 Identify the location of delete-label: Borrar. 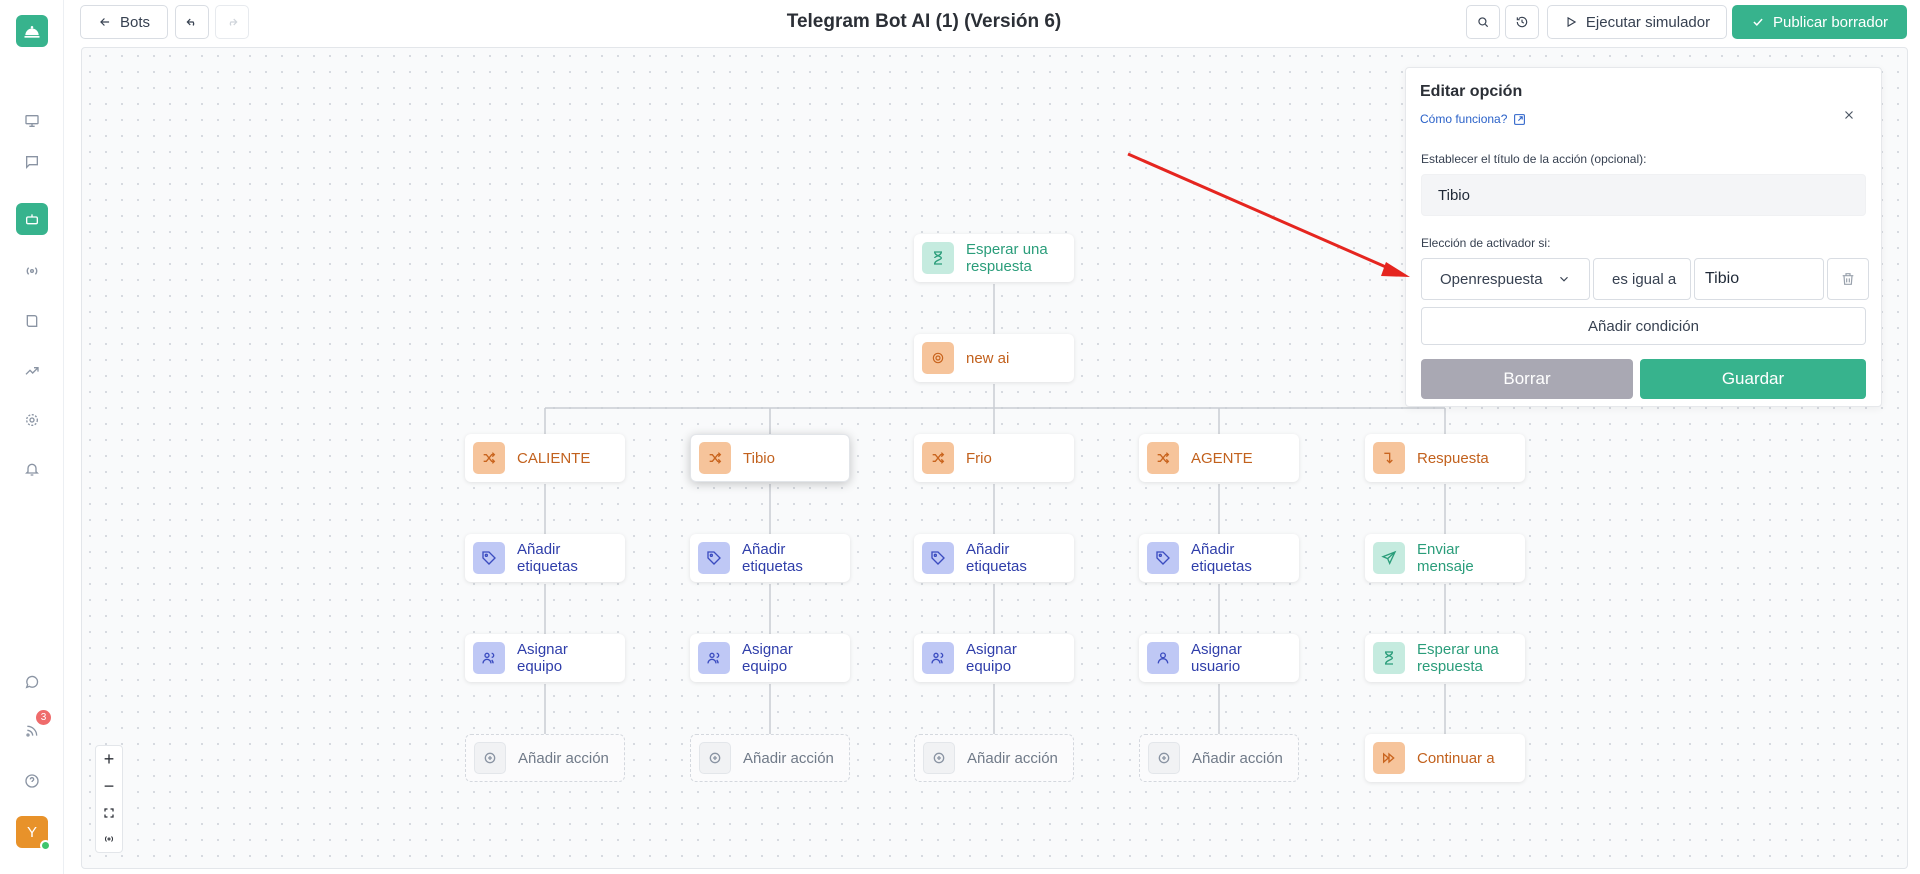
(1527, 378).